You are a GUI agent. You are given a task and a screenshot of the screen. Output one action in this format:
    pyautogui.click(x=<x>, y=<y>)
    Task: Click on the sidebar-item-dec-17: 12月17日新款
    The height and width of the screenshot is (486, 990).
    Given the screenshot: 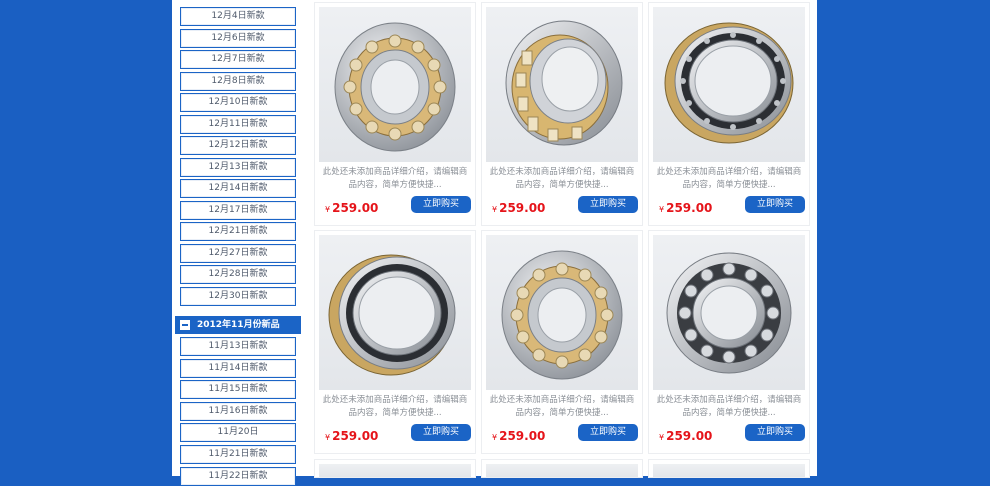 What is the action you would take?
    pyautogui.click(x=238, y=210)
    